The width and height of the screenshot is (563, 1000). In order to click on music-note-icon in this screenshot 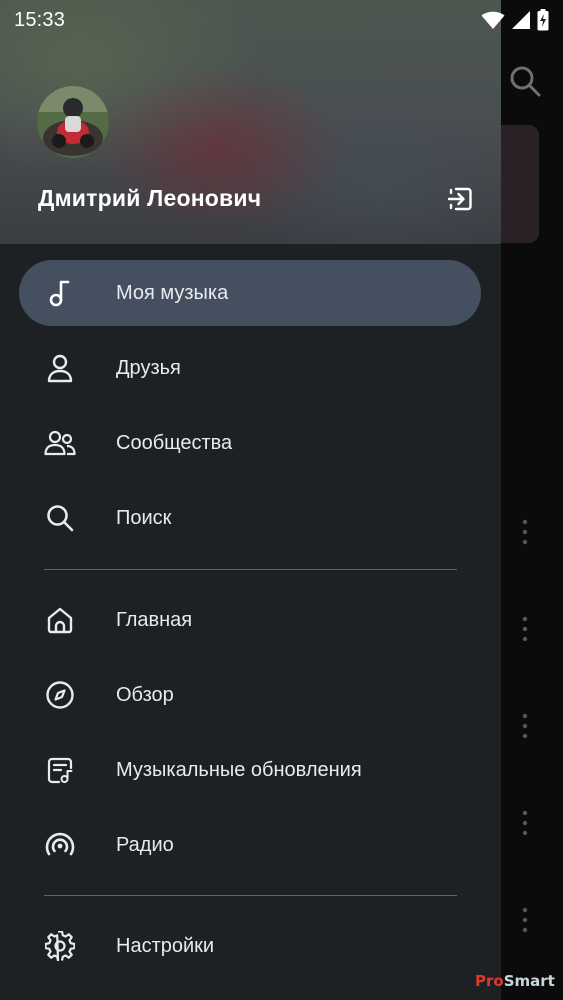, I will do `click(60, 293)`.